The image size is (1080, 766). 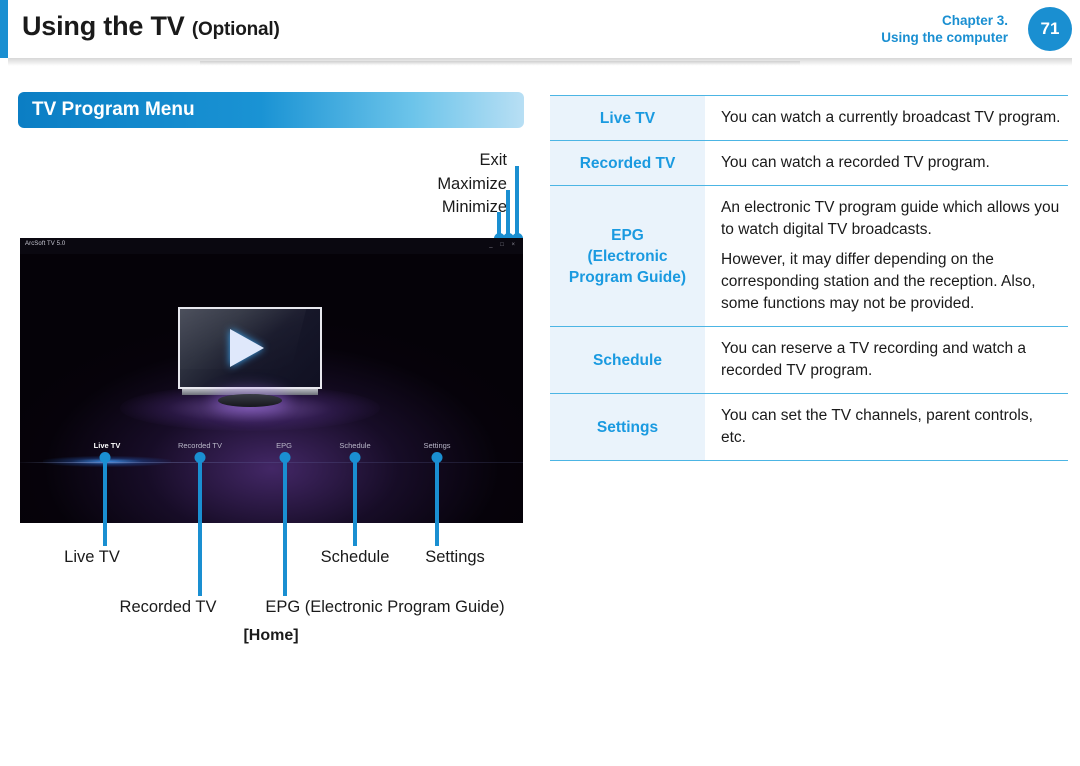 What do you see at coordinates (45, 244) in the screenshot?
I see `tv-app-title-text: ArcSoft TV 5.0` at bounding box center [45, 244].